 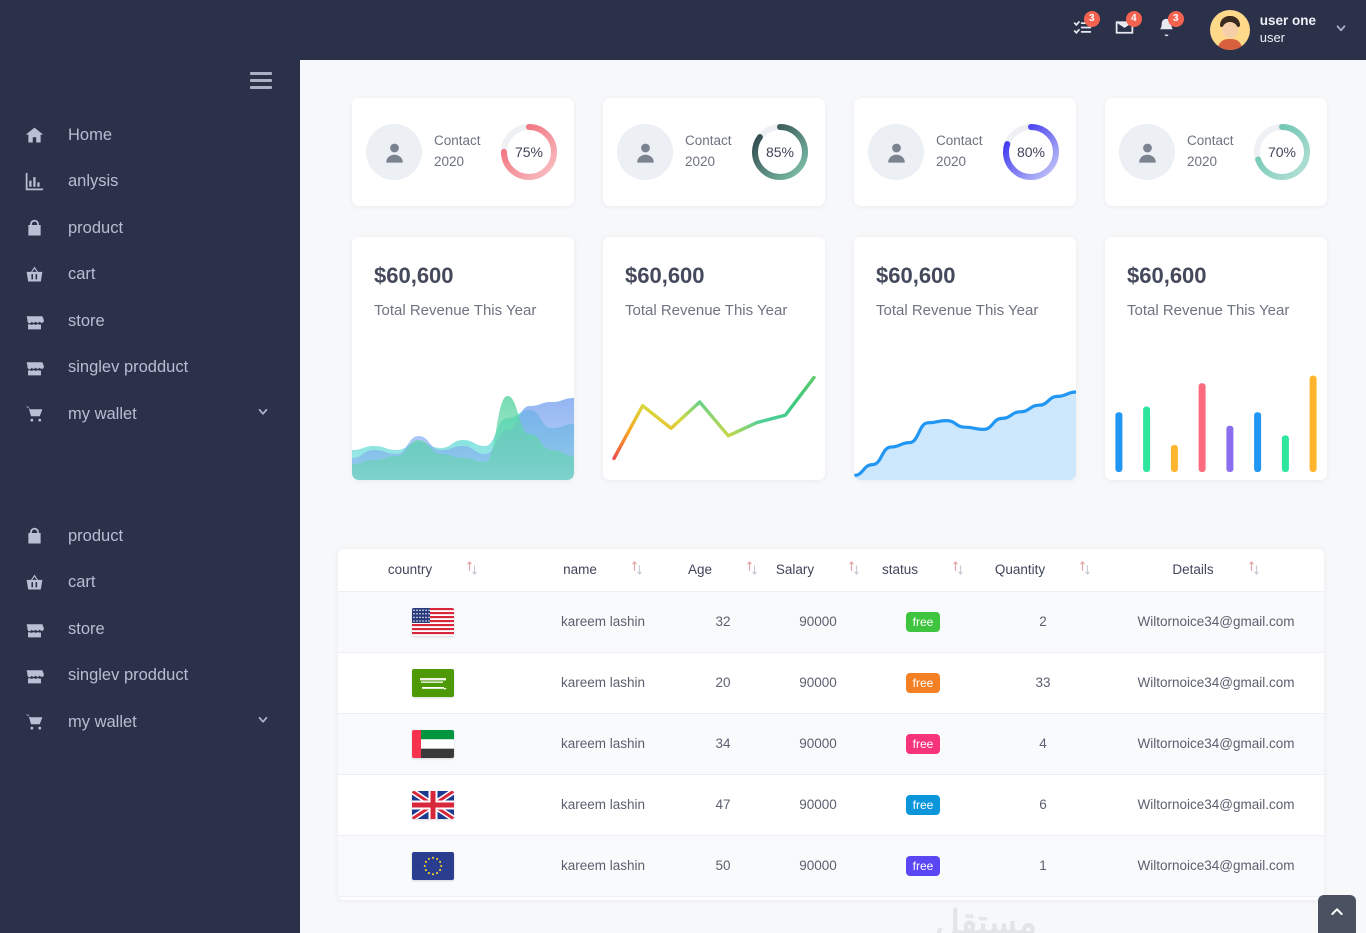 What do you see at coordinates (128, 367) in the screenshot?
I see `sidebar-item-label: singlev prodduct` at bounding box center [128, 367].